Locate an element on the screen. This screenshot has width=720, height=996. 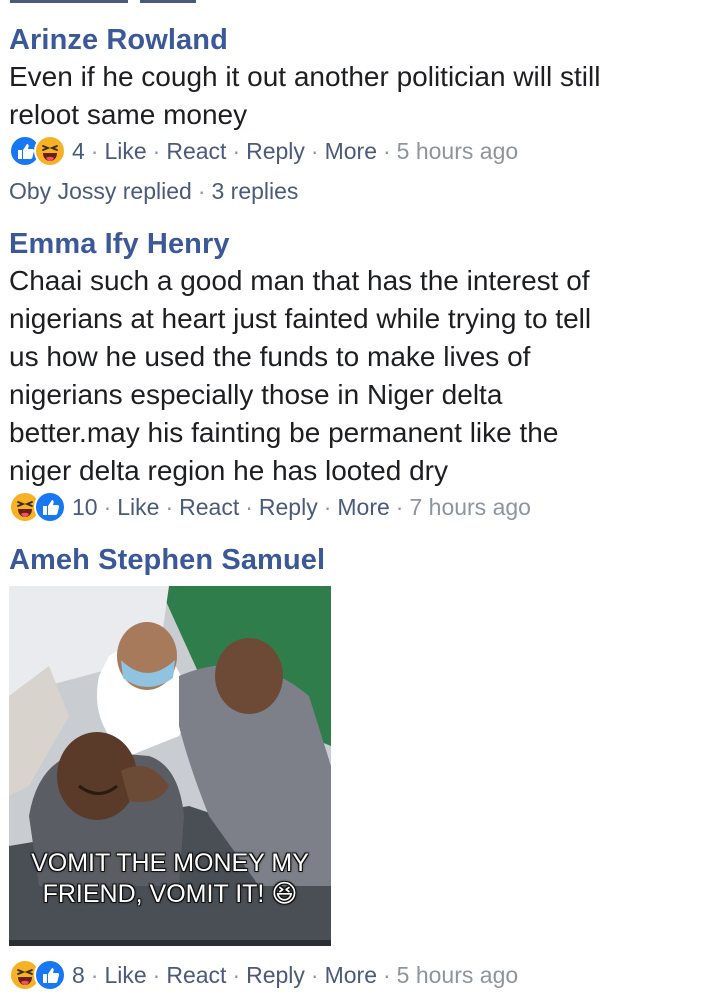
comment-author: Arinze Rowland is located at coordinates (359, 40).